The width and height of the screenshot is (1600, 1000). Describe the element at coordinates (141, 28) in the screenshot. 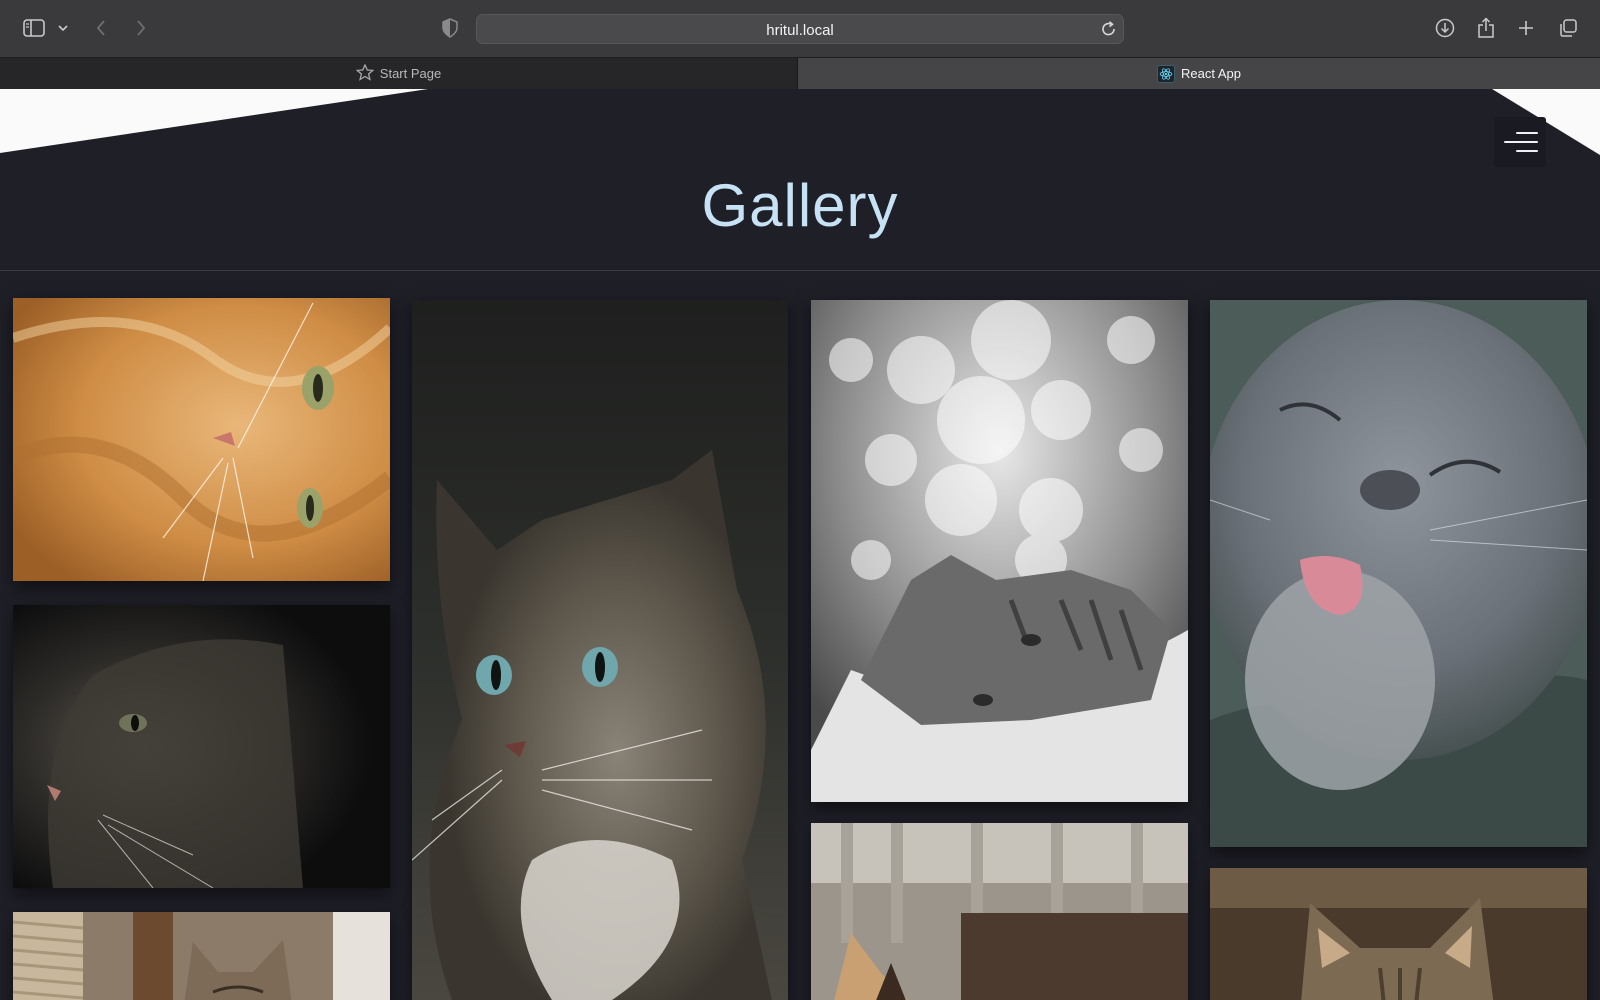

I see `forward-icon` at that location.